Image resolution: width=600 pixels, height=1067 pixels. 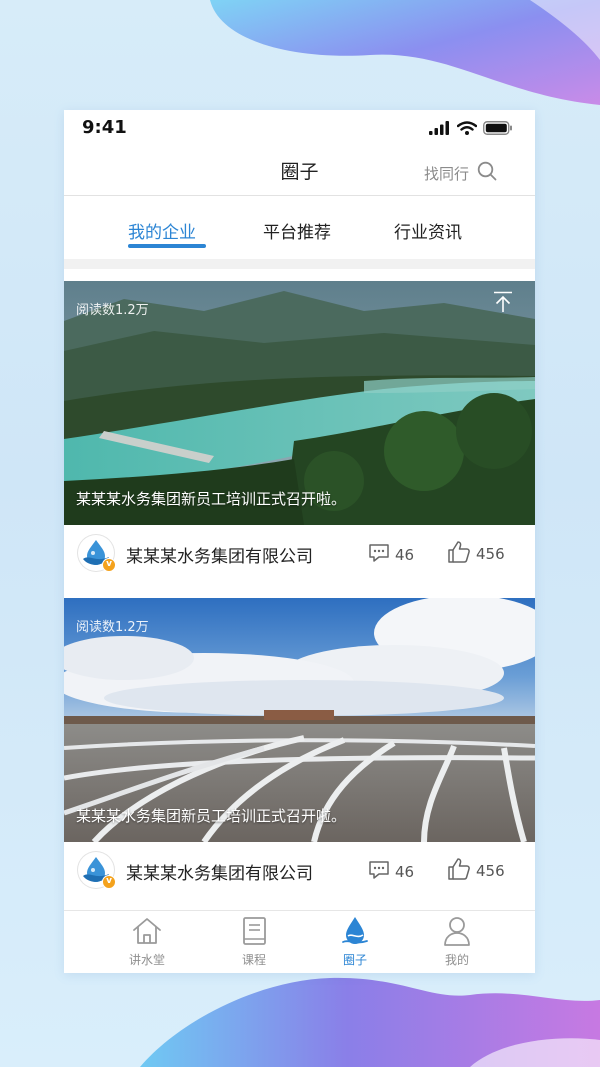 I want to click on active-tab-indicator, so click(x=167, y=246).